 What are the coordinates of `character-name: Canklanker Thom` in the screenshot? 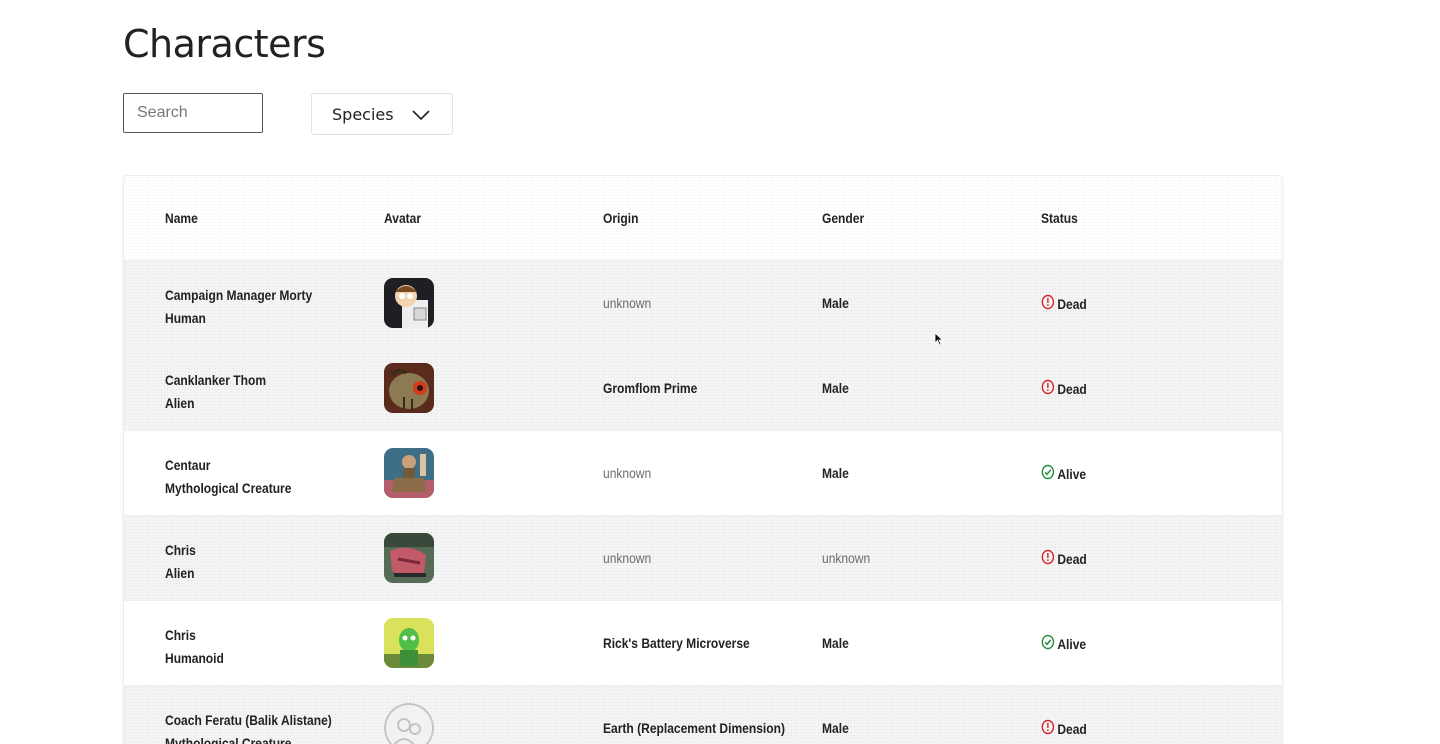 It's located at (216, 380).